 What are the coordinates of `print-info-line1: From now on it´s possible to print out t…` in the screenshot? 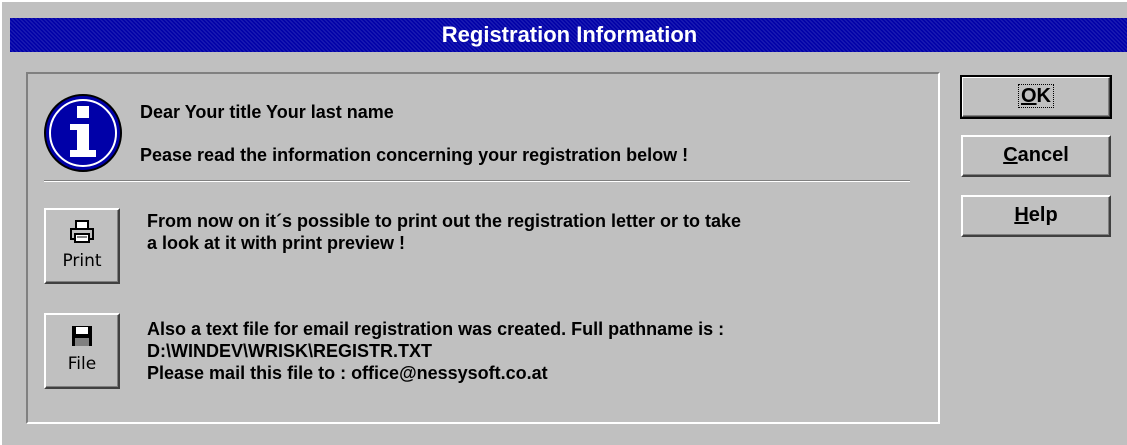 It's located at (444, 221).